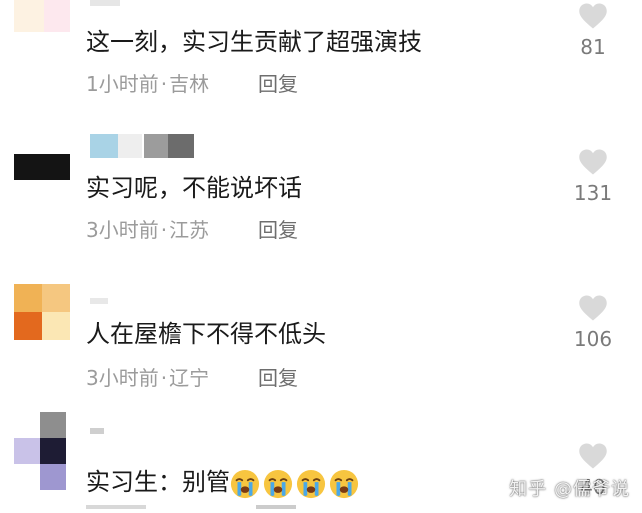 This screenshot has height=513, width=642. I want to click on comment-meta: 1小时前 · 吉林, so click(147, 84).